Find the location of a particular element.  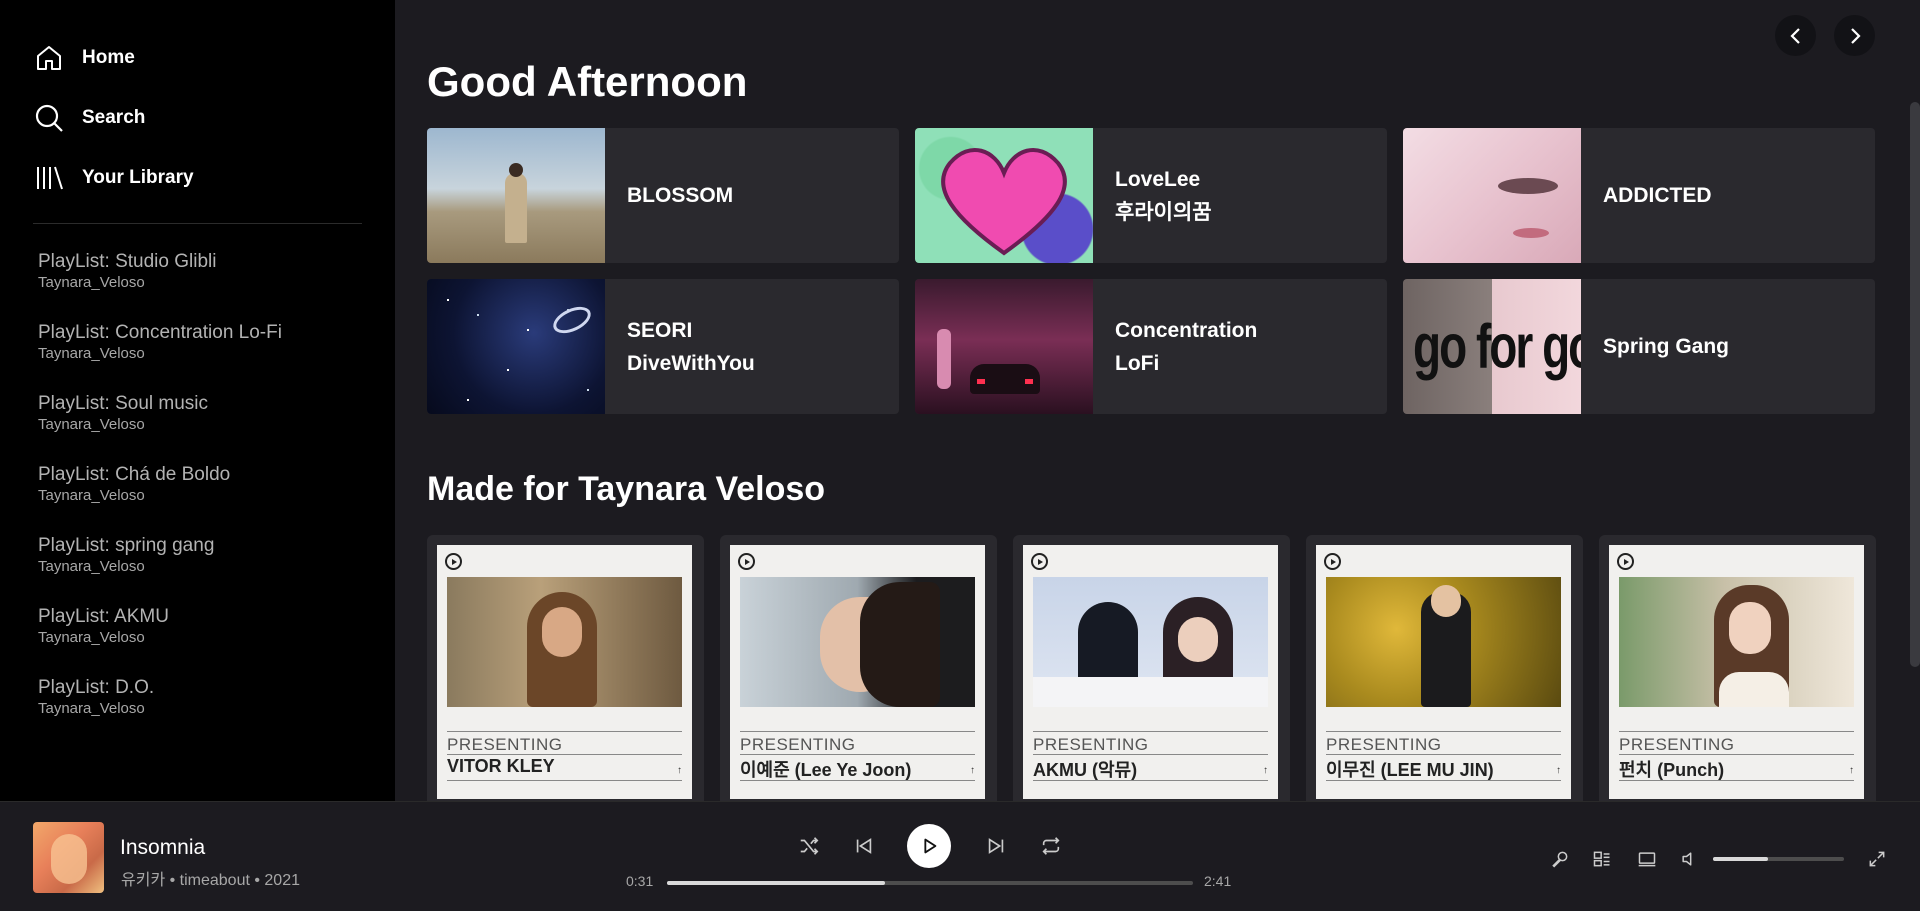

made-for-cover: PRESENTING 이무진 (LEE MU JIN) ↑ is located at coordinates (1443, 672).